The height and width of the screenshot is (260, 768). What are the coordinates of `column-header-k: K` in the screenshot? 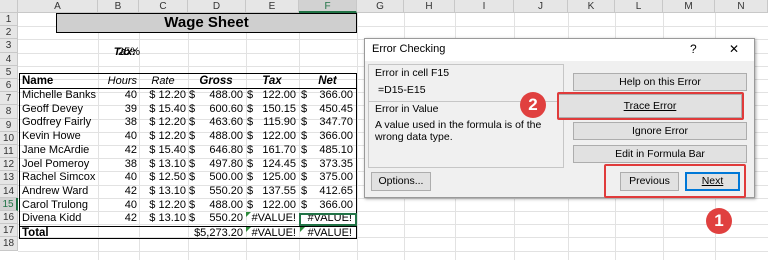 It's located at (591, 6).